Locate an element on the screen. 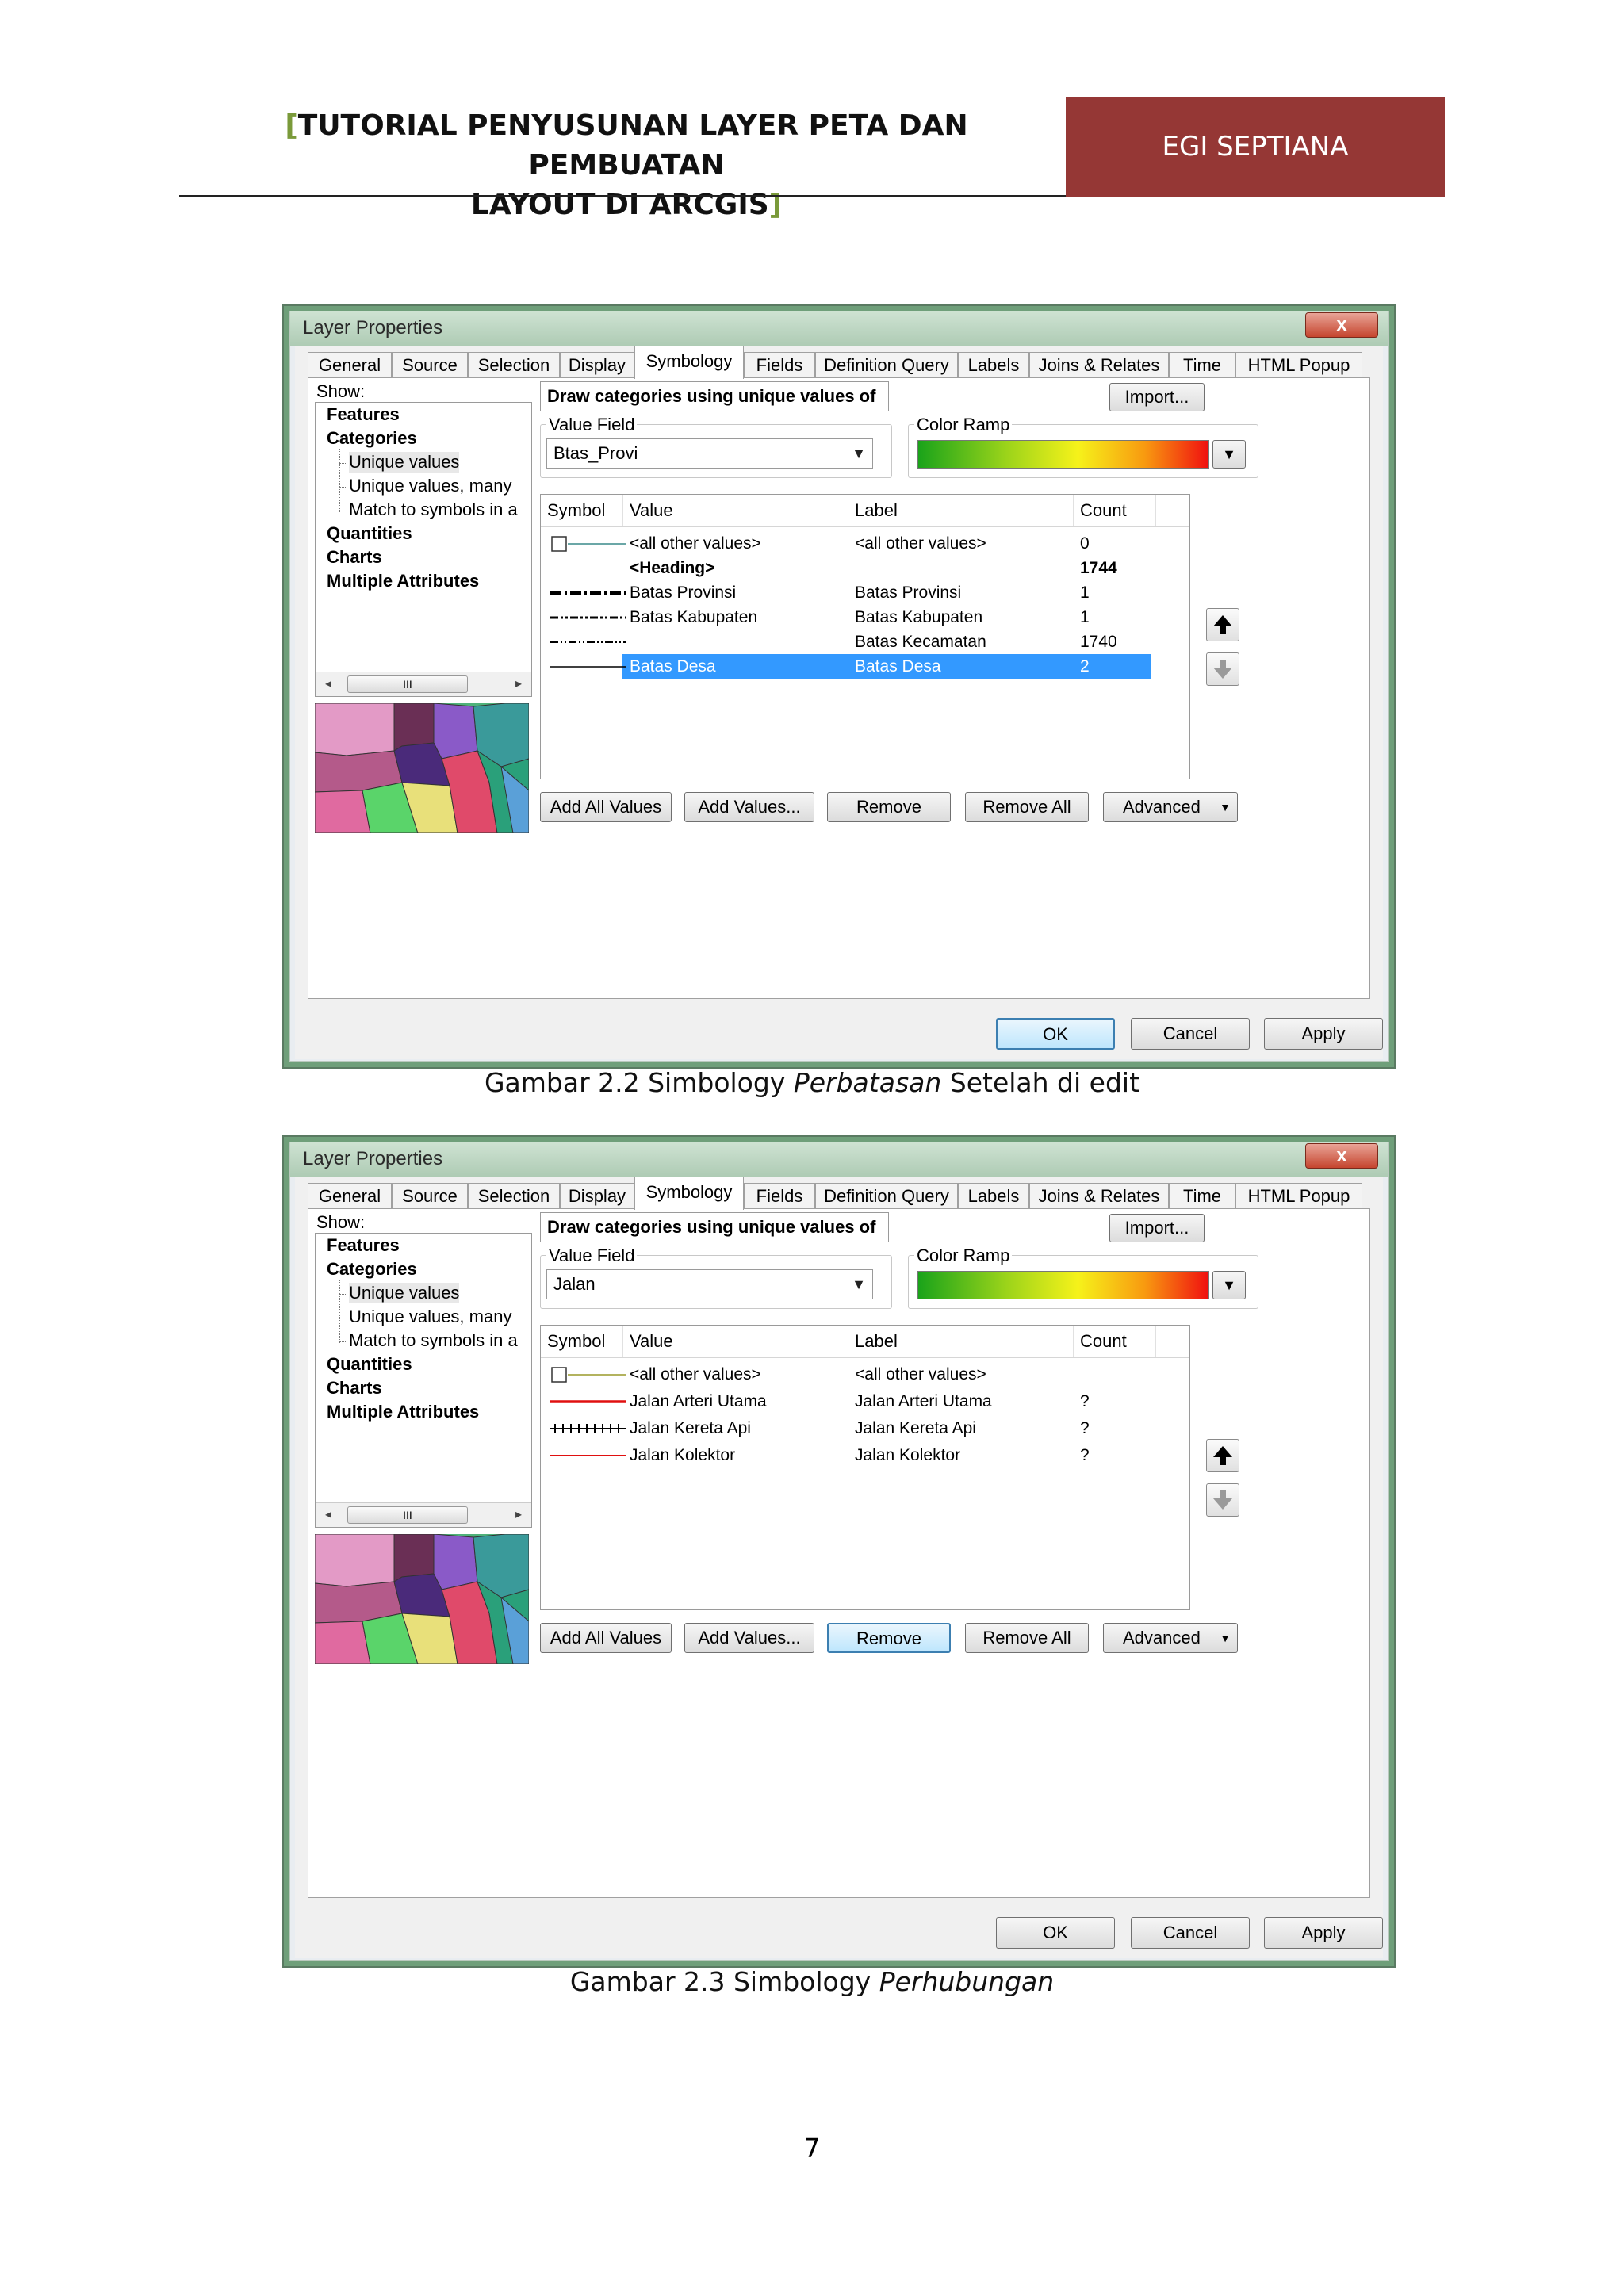 The height and width of the screenshot is (2296, 1624). tab-definition-query: Definition Query is located at coordinates (886, 1195).